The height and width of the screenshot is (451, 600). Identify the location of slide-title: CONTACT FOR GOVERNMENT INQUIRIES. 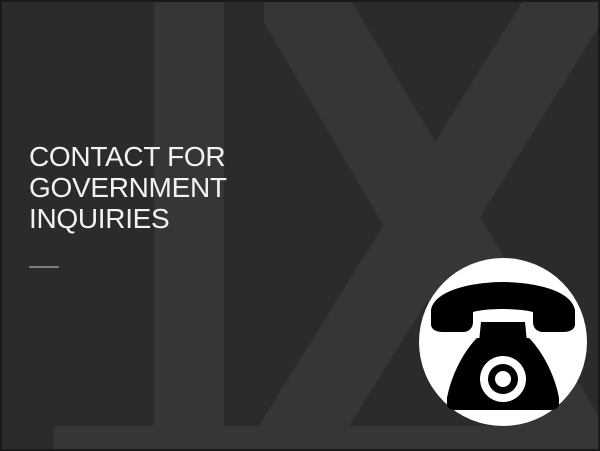
(159, 187).